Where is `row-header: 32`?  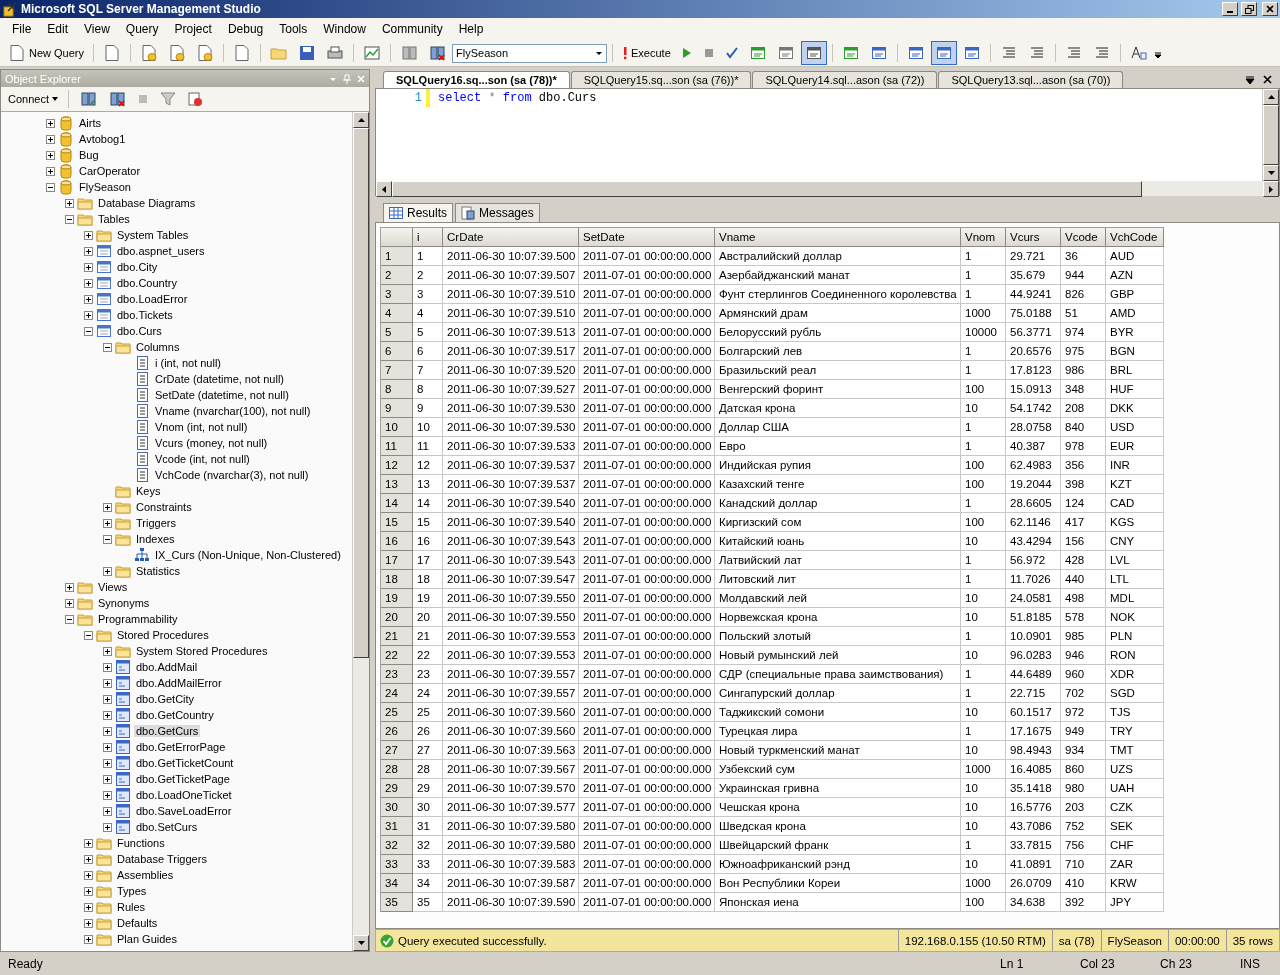
row-header: 32 is located at coordinates (397, 845).